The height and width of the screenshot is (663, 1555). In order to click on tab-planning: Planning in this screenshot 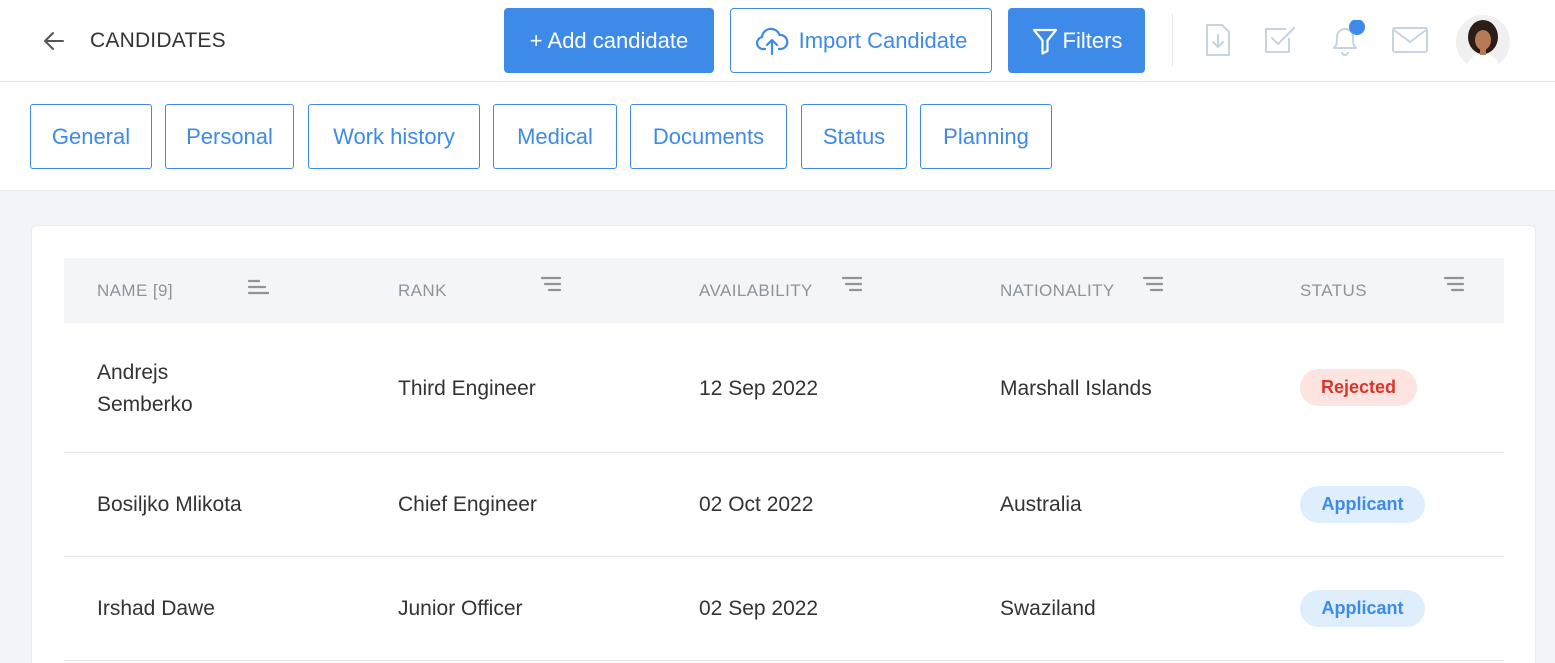, I will do `click(986, 136)`.